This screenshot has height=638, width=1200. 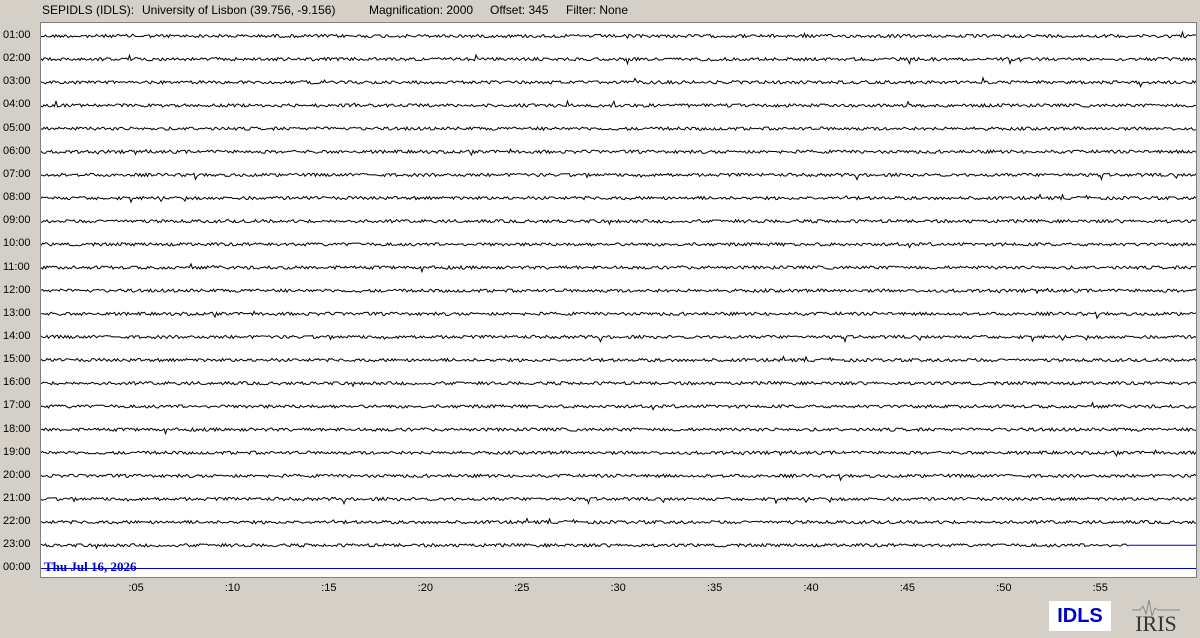 I want to click on hour-label: 20:00, so click(x=17, y=474).